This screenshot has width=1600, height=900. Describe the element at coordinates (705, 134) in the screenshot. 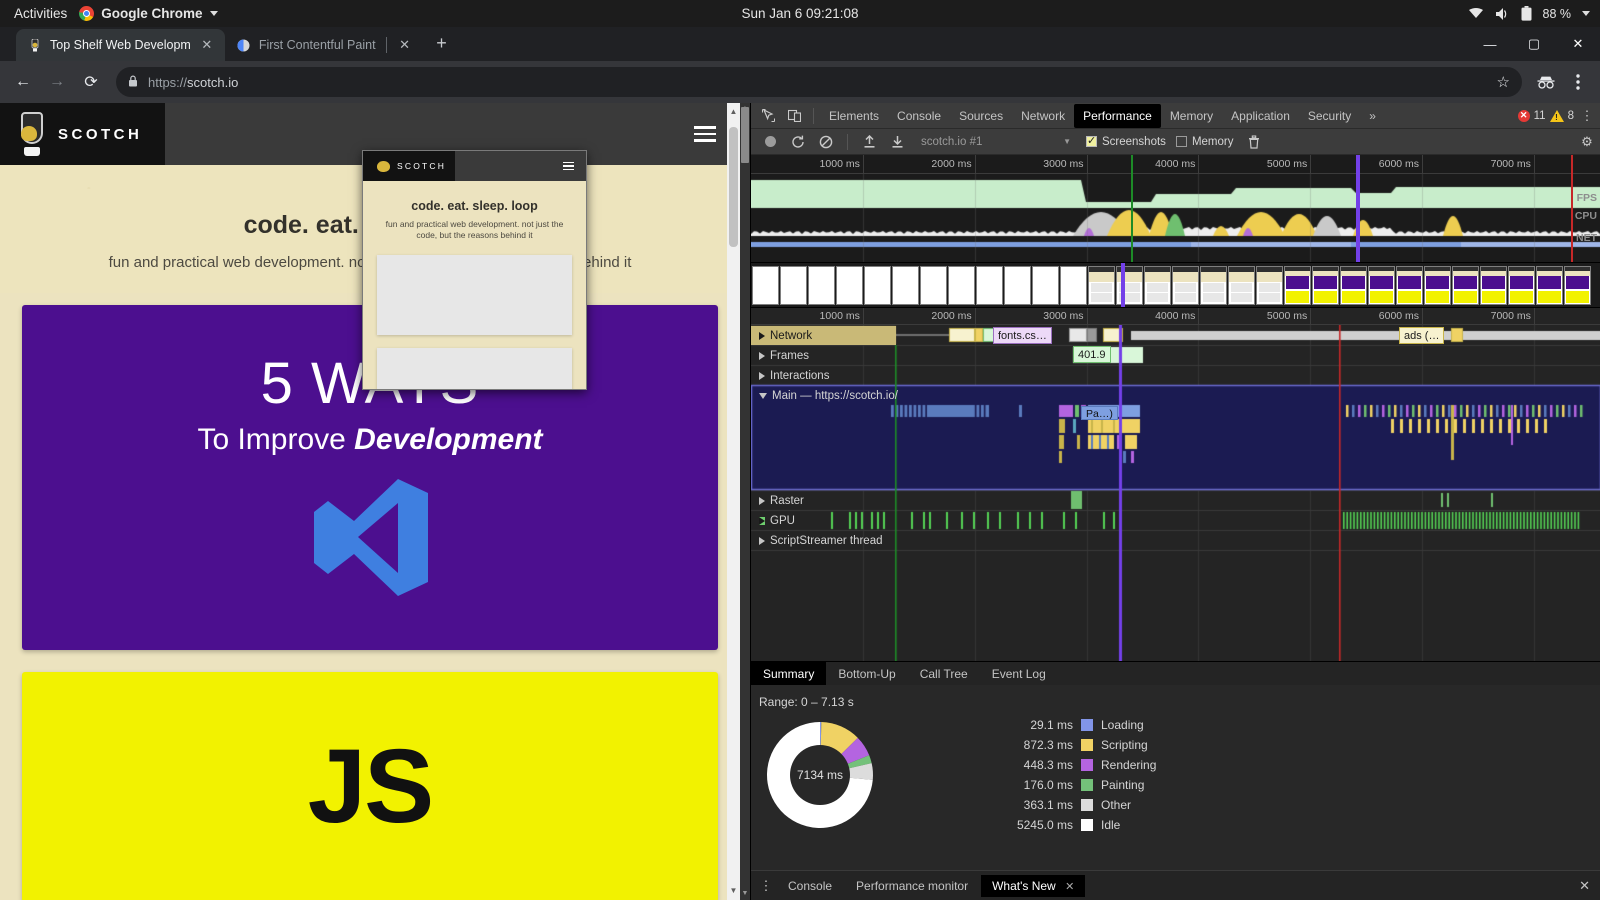

I see `hamburger-icon` at that location.